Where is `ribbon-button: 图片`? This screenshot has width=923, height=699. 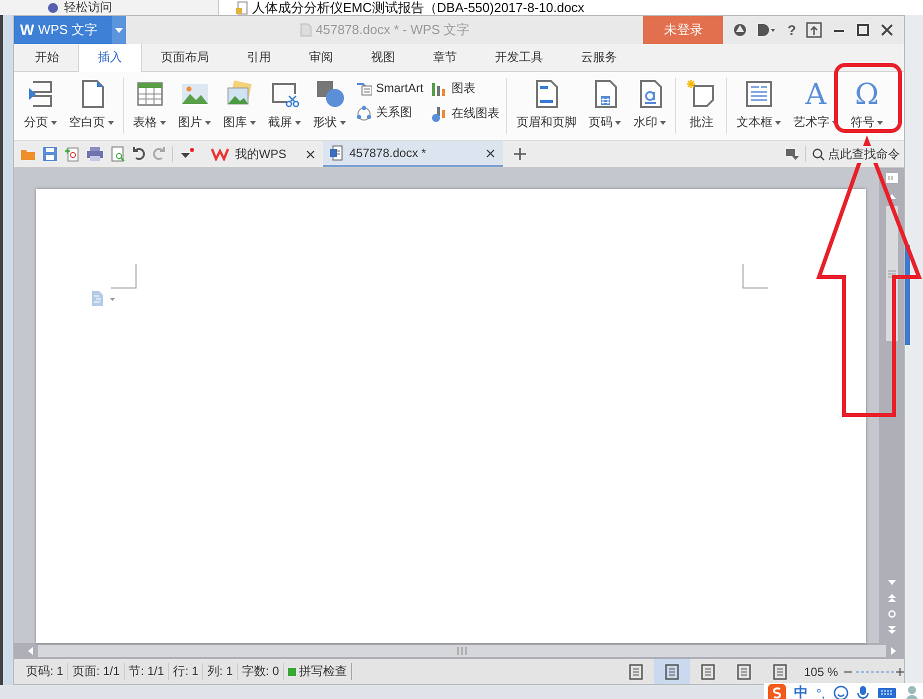 ribbon-button: 图片 is located at coordinates (194, 104).